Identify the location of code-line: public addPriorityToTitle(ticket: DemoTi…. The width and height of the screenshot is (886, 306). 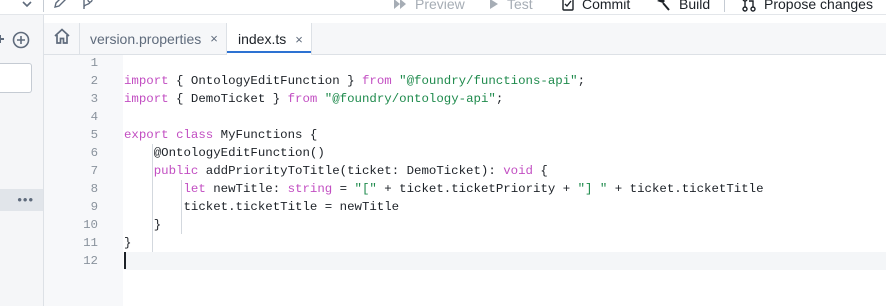
(336, 171).